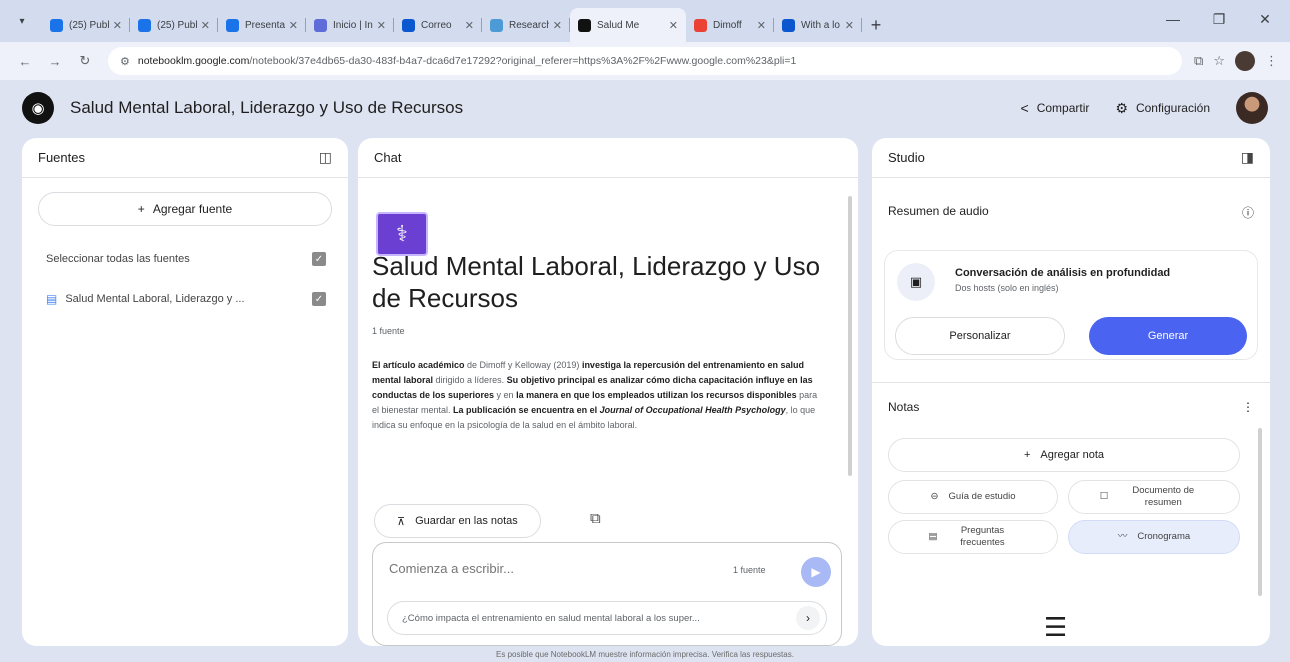 This screenshot has height=662, width=1290. Describe the element at coordinates (55, 61) in the screenshot. I see `forward-icon: →` at that location.